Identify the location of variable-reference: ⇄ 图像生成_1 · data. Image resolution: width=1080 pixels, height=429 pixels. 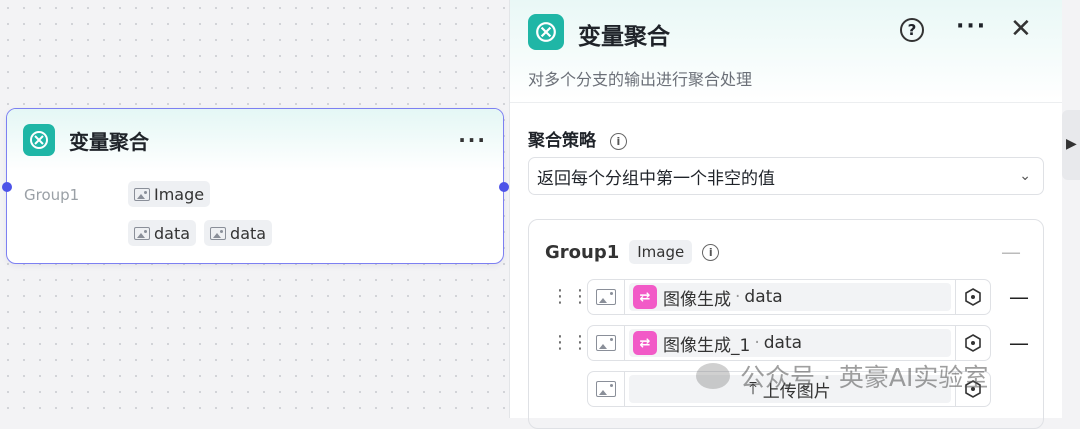
(790, 343).